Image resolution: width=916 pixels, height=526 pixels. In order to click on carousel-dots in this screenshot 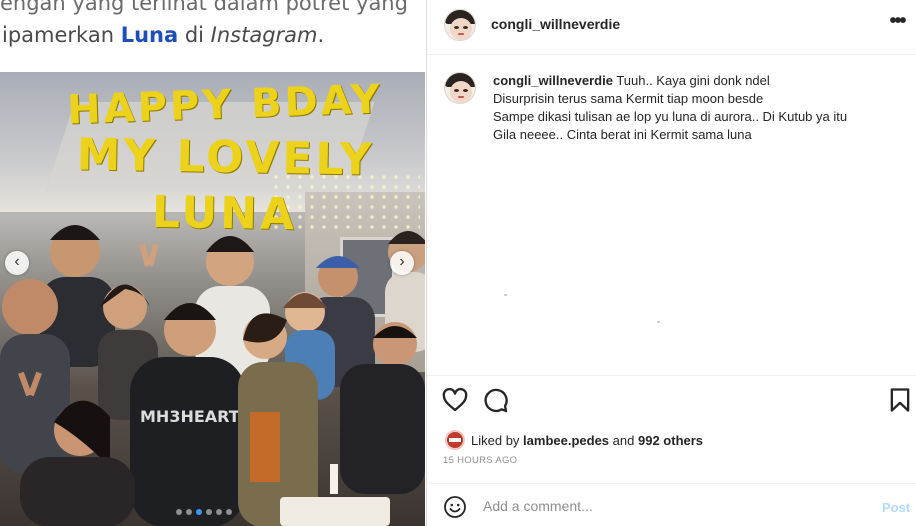, I will do `click(204, 512)`.